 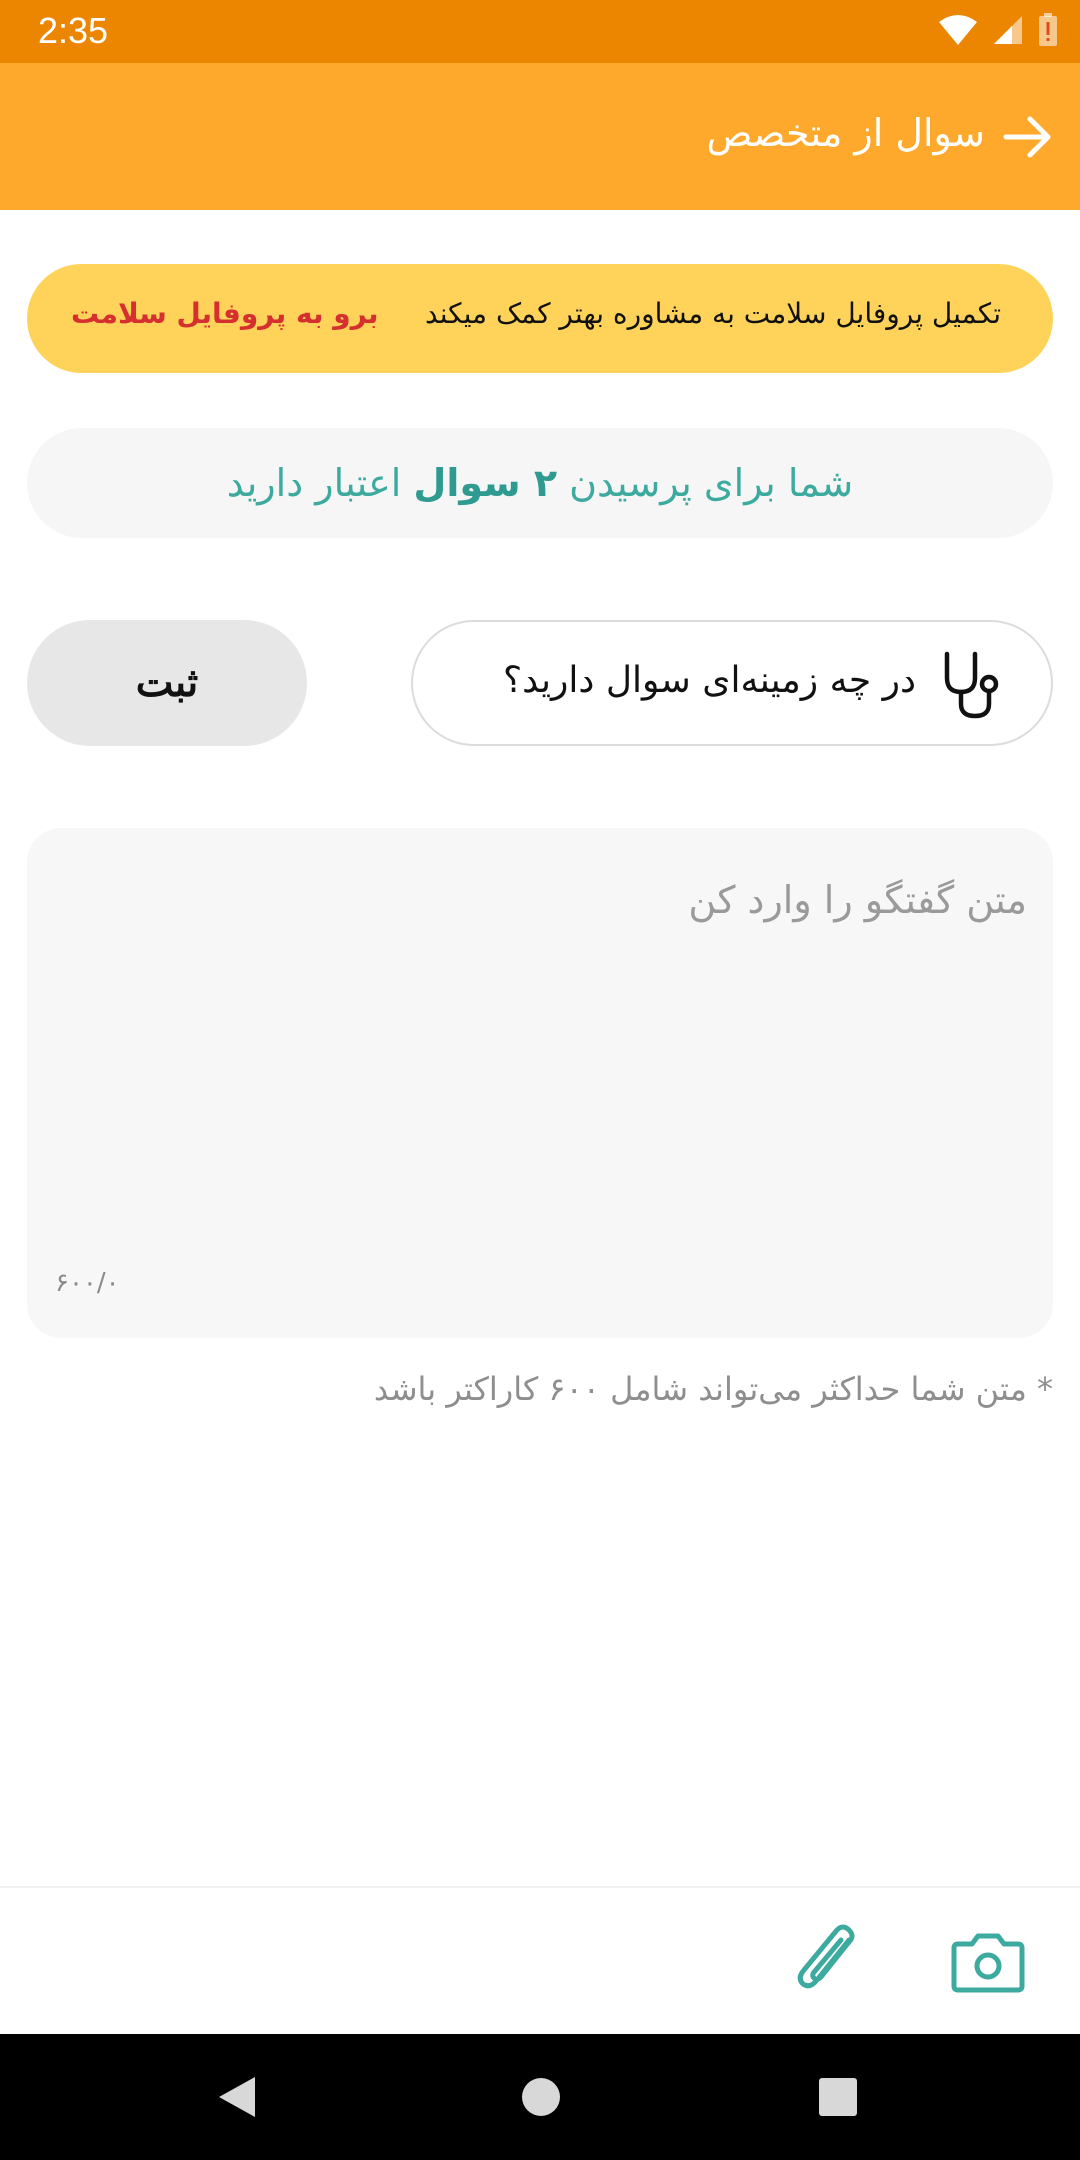 What do you see at coordinates (73, 30) in the screenshot?
I see `status-time: 2:35` at bounding box center [73, 30].